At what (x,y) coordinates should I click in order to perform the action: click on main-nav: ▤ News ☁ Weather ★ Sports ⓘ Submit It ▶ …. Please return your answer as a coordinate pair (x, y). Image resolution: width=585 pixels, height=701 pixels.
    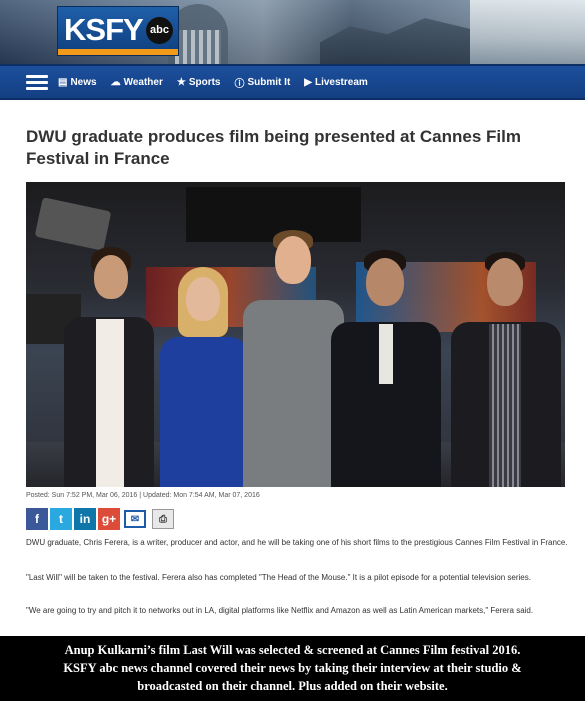
    Looking at the image, I should click on (292, 82).